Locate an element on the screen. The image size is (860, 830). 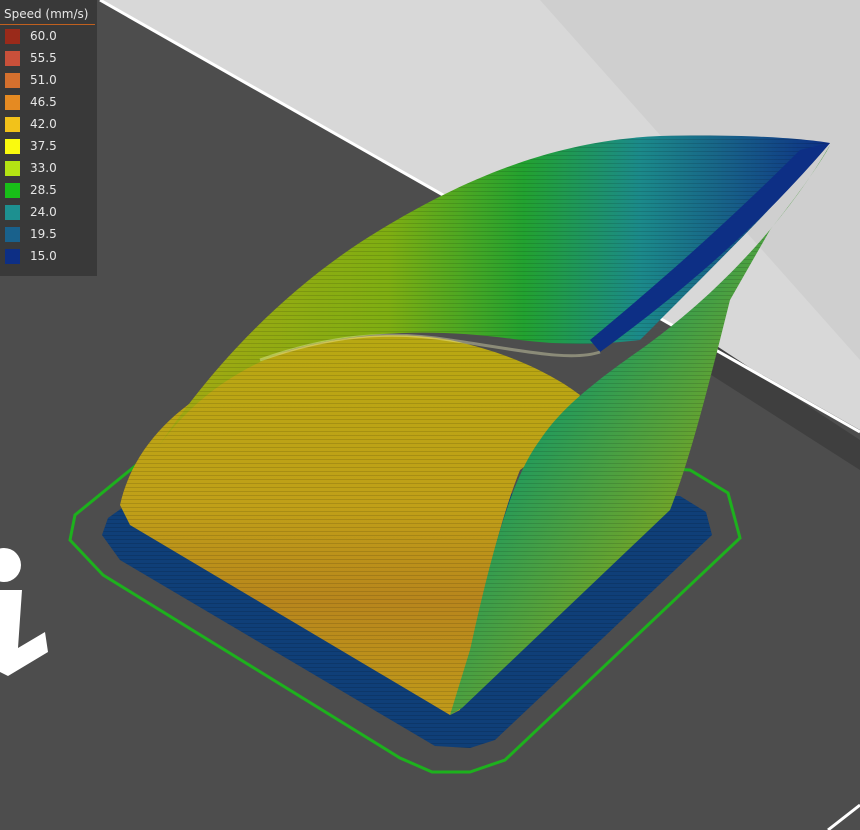
legend-item: 60.0 is located at coordinates (48, 36).